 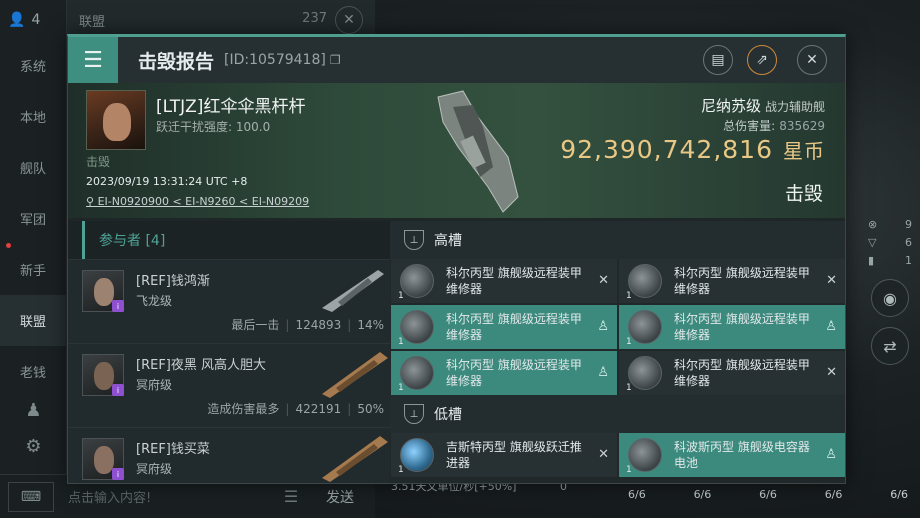 I want to click on microwarpdrive-icon: 1, so click(x=416, y=456).